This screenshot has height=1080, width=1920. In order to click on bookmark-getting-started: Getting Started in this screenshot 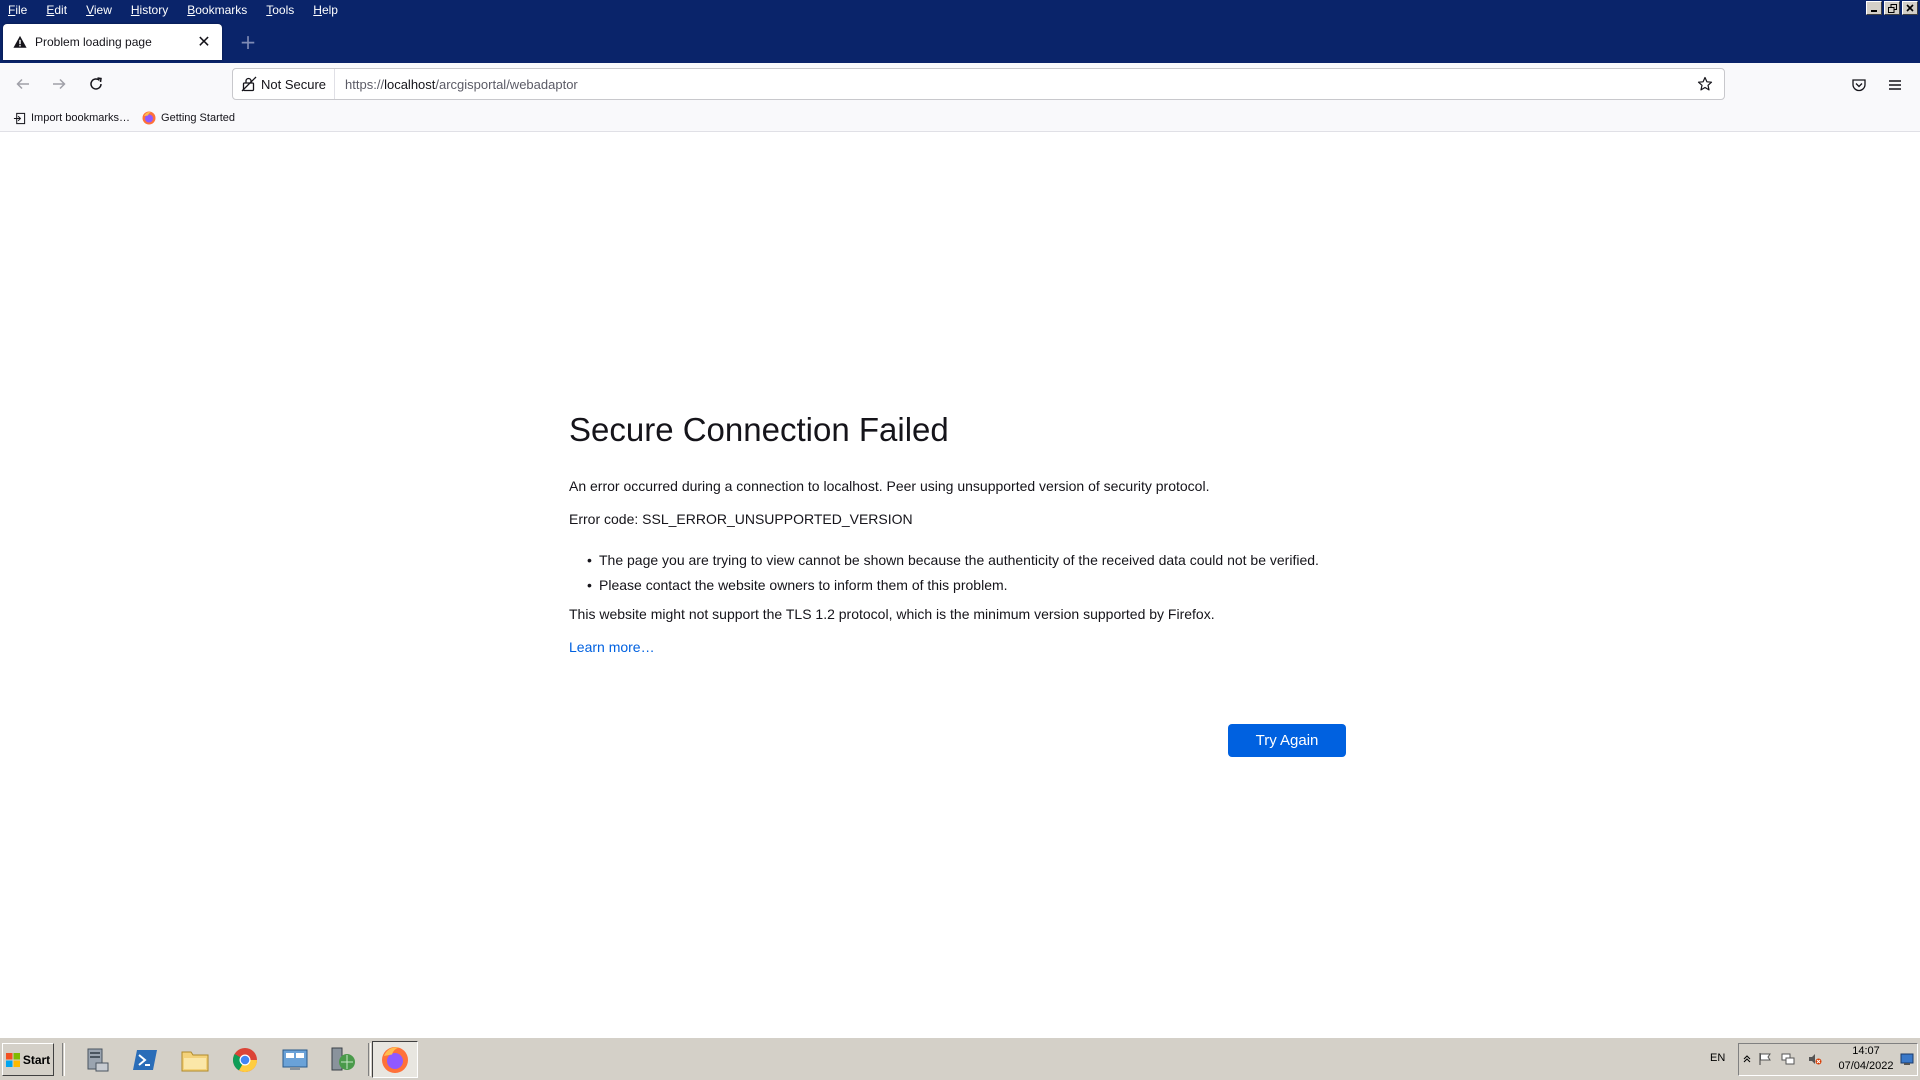, I will do `click(188, 118)`.